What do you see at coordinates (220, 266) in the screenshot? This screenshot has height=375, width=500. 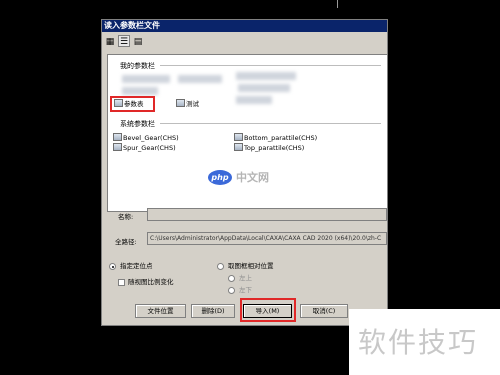 I see `relative-position-radio` at bounding box center [220, 266].